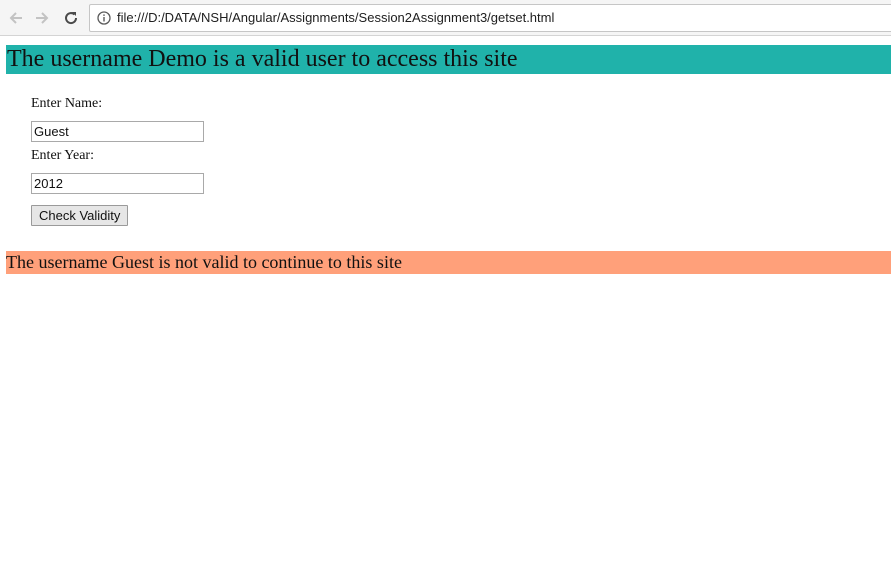  I want to click on reload-button, so click(71, 18).